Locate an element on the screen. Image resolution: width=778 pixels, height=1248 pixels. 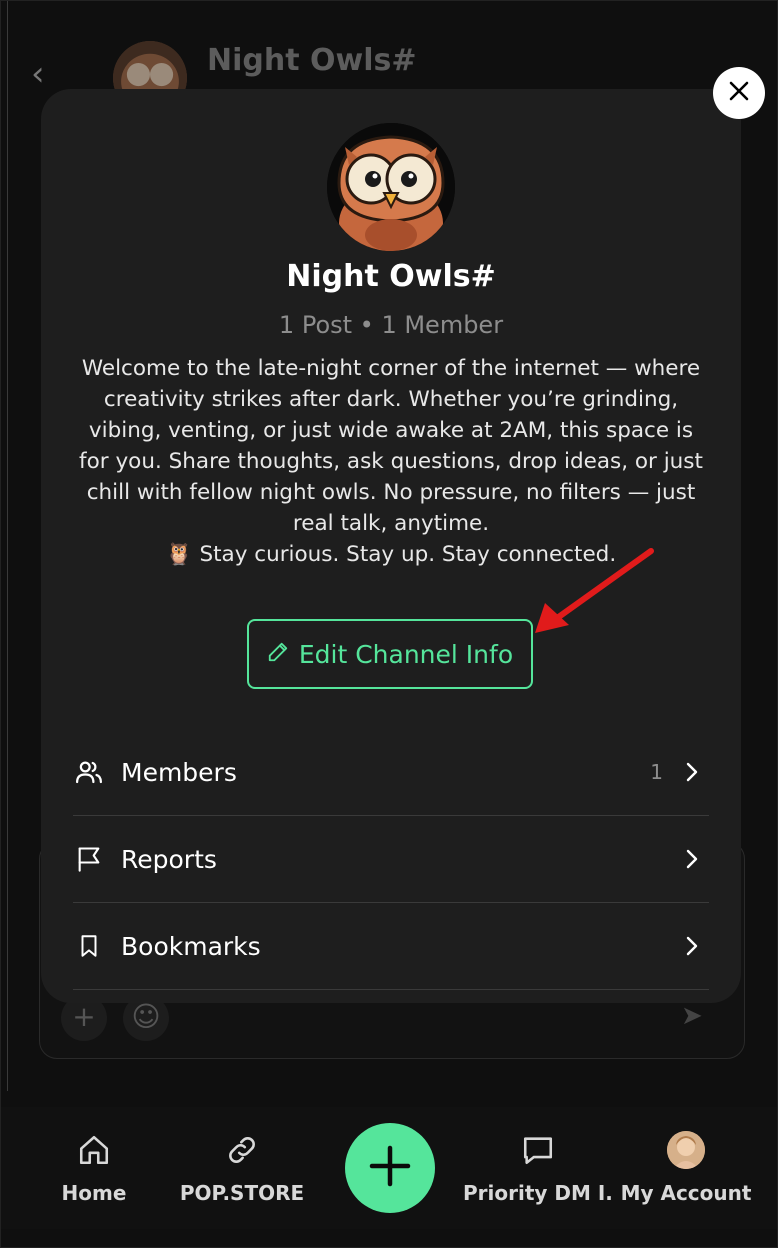
link-icon is located at coordinates (242, 1150).